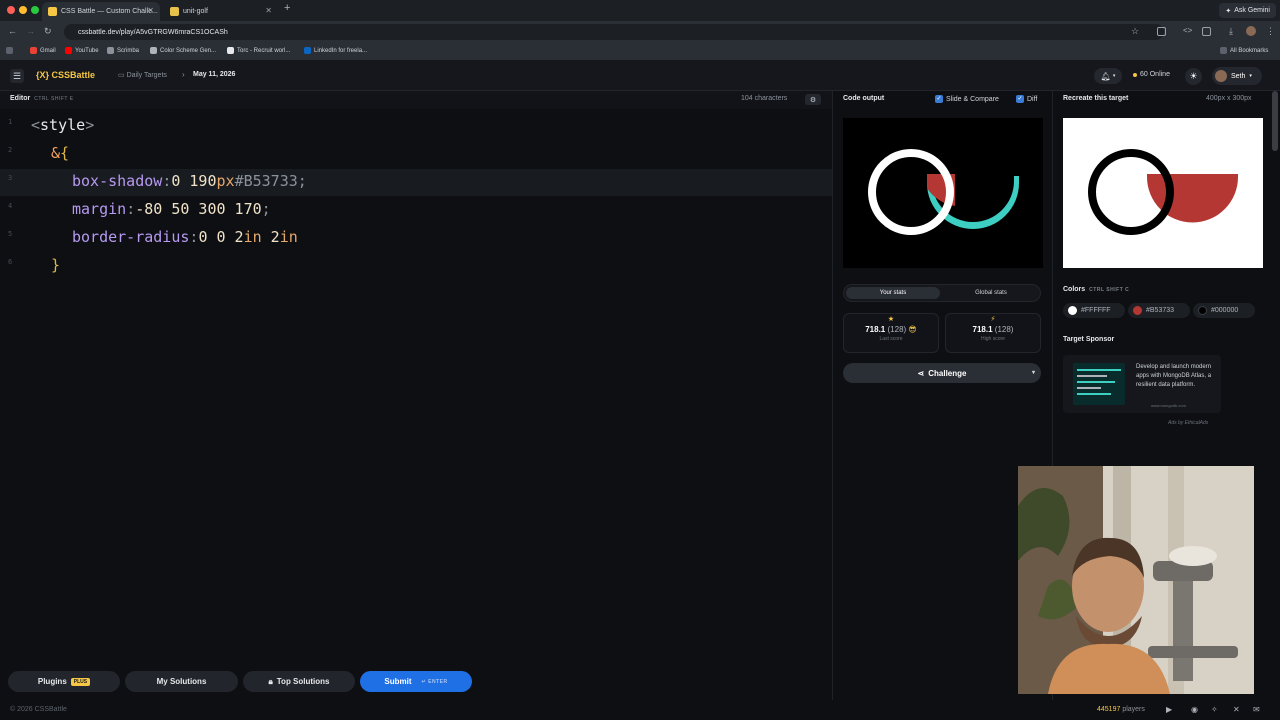  I want to click on theme-toggle-sun-icon: ☀, so click(1193, 76).